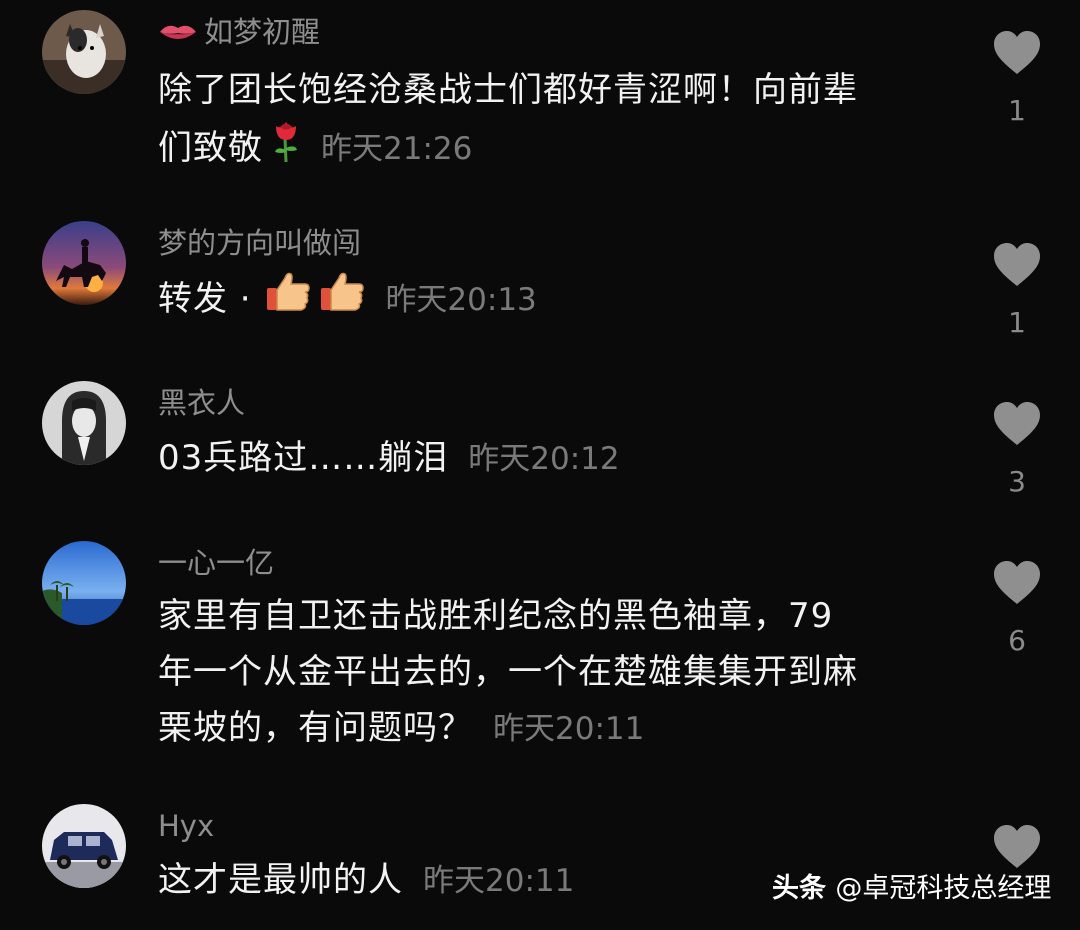 The image size is (1080, 930). Describe the element at coordinates (1017, 481) in the screenshot. I see `like-count: 3` at that location.